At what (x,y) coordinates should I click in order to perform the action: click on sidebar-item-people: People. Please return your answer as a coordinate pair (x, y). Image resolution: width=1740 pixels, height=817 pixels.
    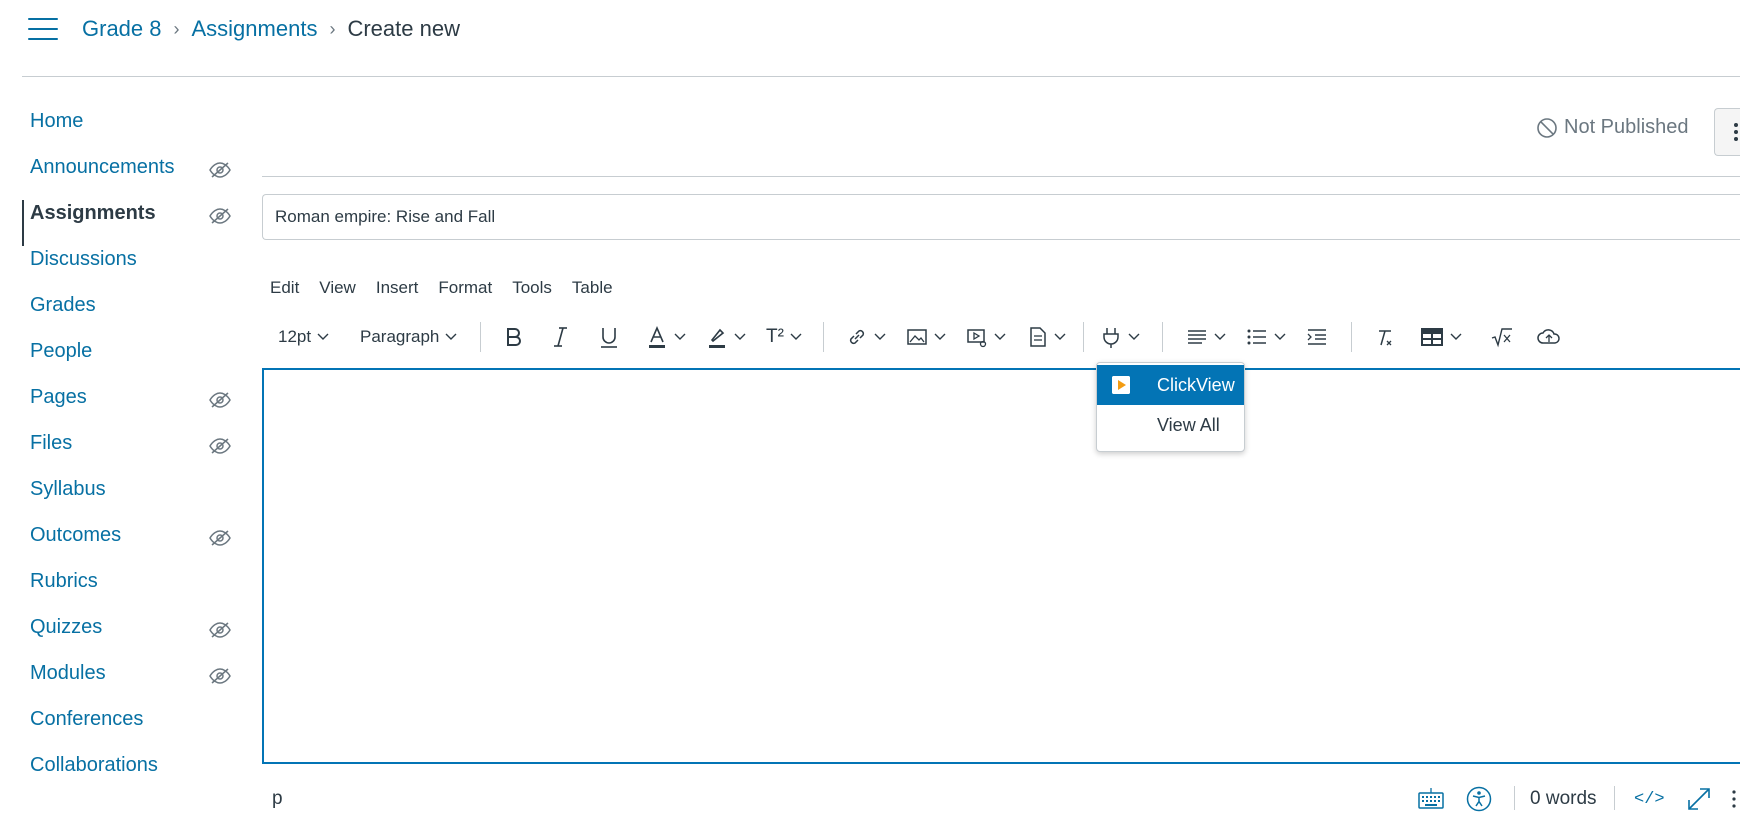
    Looking at the image, I should click on (61, 351).